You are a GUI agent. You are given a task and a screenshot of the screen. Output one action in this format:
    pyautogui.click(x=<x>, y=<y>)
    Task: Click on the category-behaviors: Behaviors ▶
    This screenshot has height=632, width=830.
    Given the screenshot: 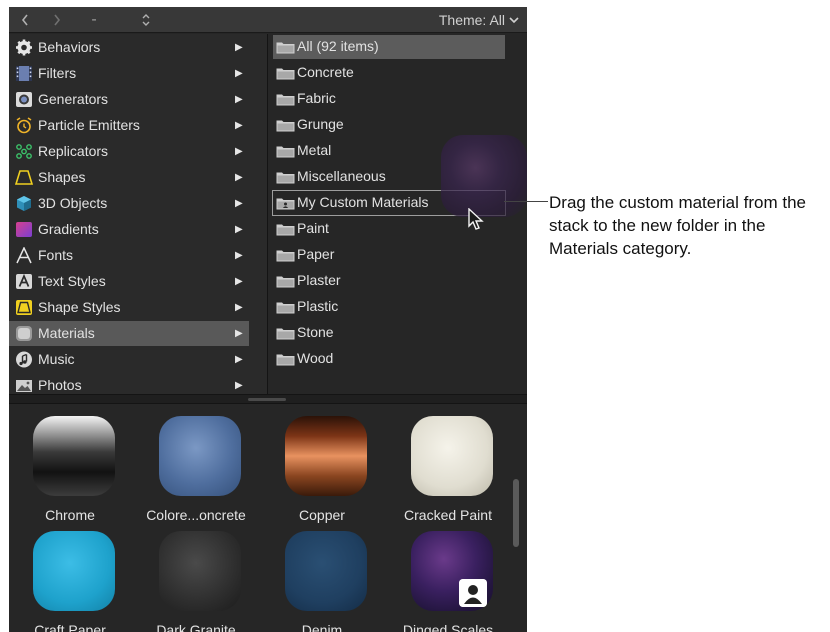 What is the action you would take?
    pyautogui.click(x=138, y=47)
    